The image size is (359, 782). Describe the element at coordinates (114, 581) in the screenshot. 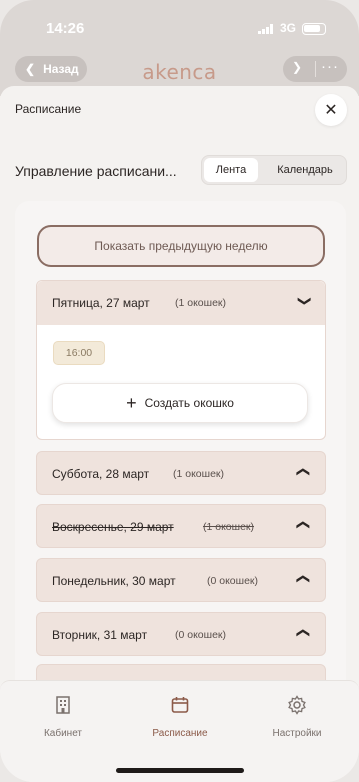

I see `day-name: Понедельник, 30 март` at that location.